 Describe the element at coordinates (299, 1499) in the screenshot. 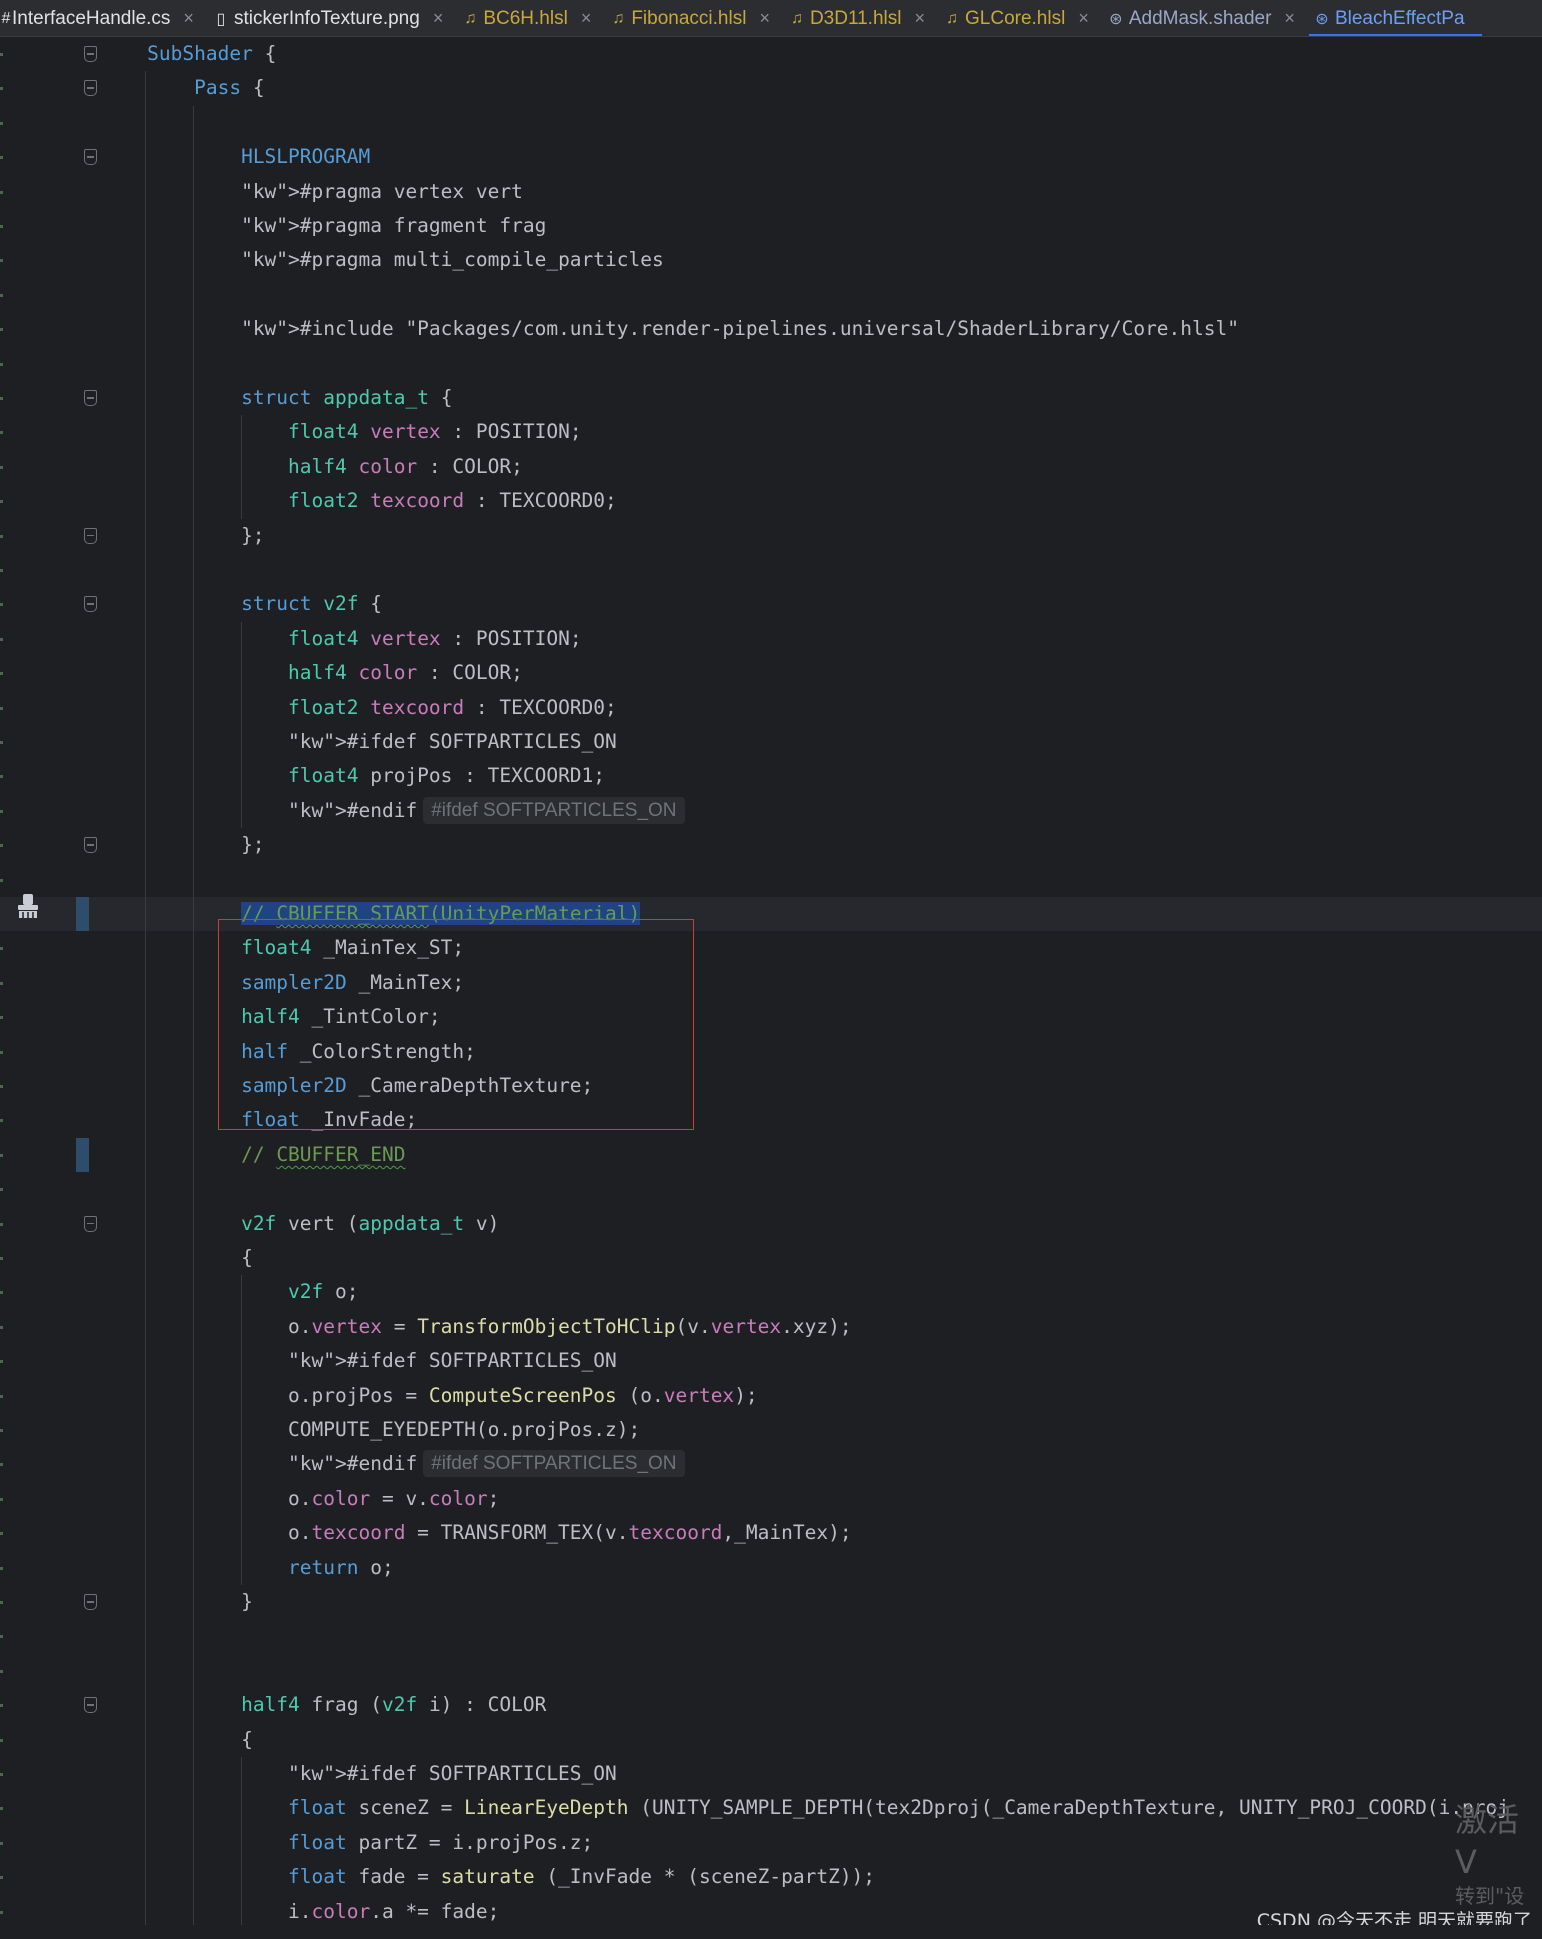

I see `code-line: o.color = v.color;` at that location.